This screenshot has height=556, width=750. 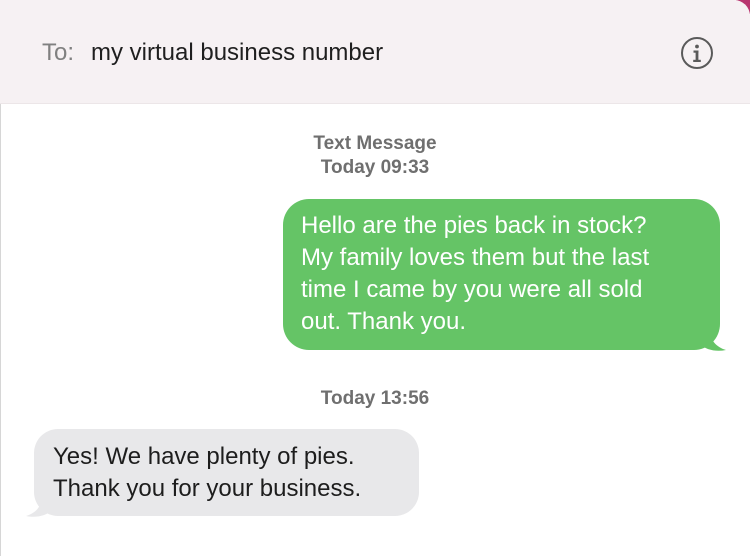 What do you see at coordinates (375, 167) in the screenshot?
I see `message-timestamp: Today 09:33` at bounding box center [375, 167].